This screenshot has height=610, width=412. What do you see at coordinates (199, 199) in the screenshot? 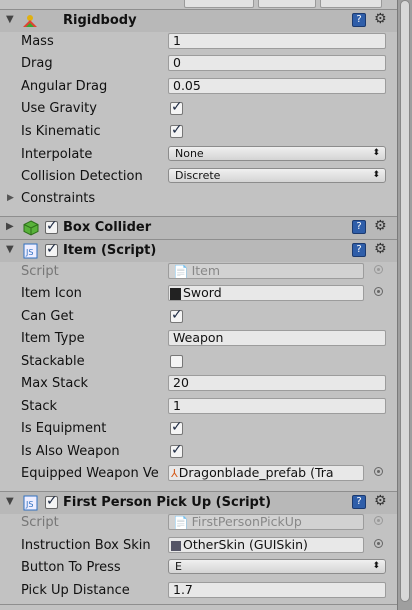
I see `constraints-row: ▶ Constraints` at bounding box center [199, 199].